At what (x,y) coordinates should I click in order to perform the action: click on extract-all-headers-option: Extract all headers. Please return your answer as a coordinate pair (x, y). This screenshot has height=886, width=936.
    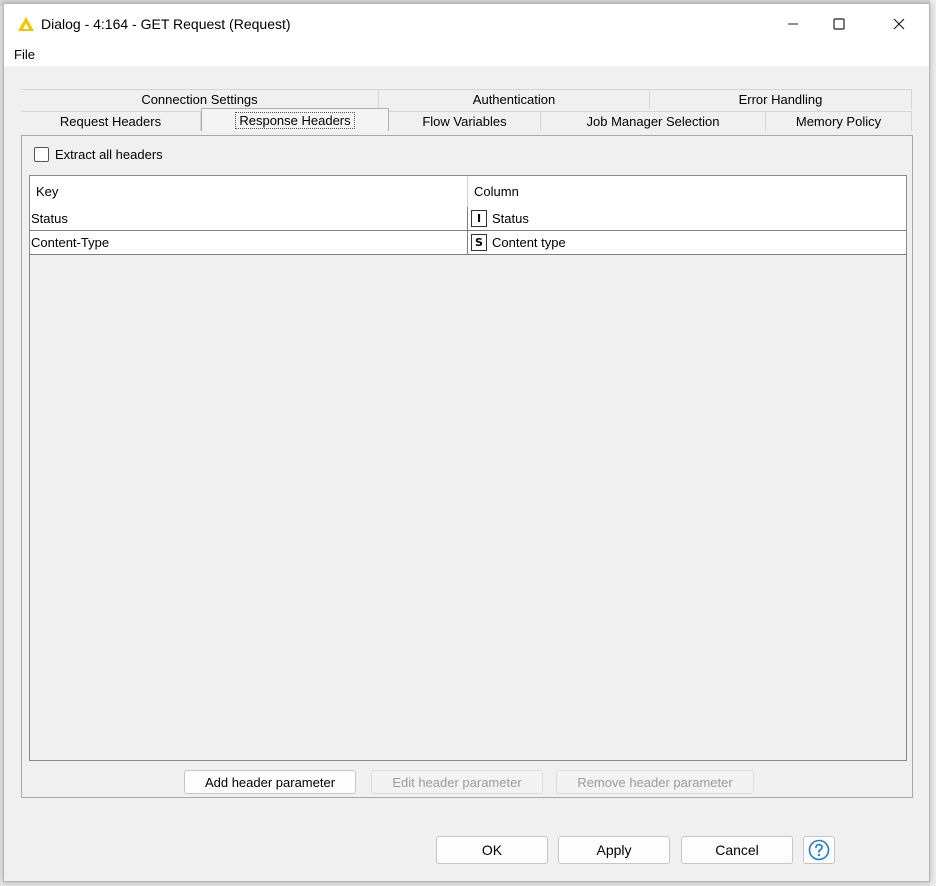
    Looking at the image, I should click on (98, 154).